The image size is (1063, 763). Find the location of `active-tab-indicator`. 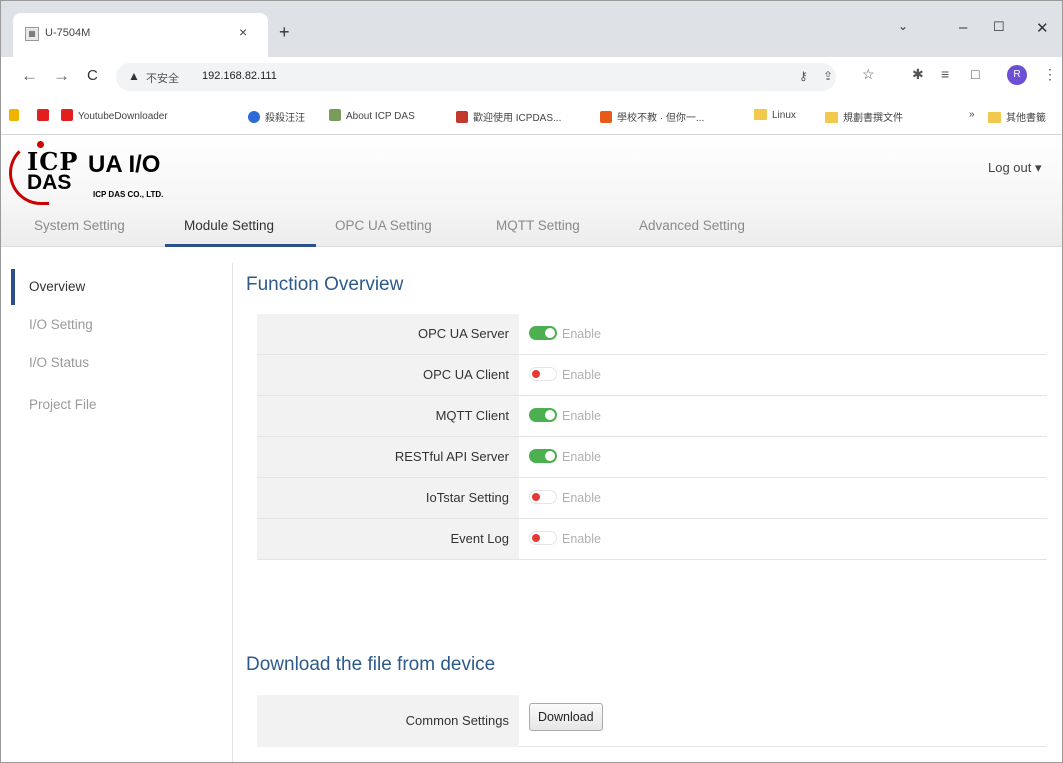

active-tab-indicator is located at coordinates (240, 245).